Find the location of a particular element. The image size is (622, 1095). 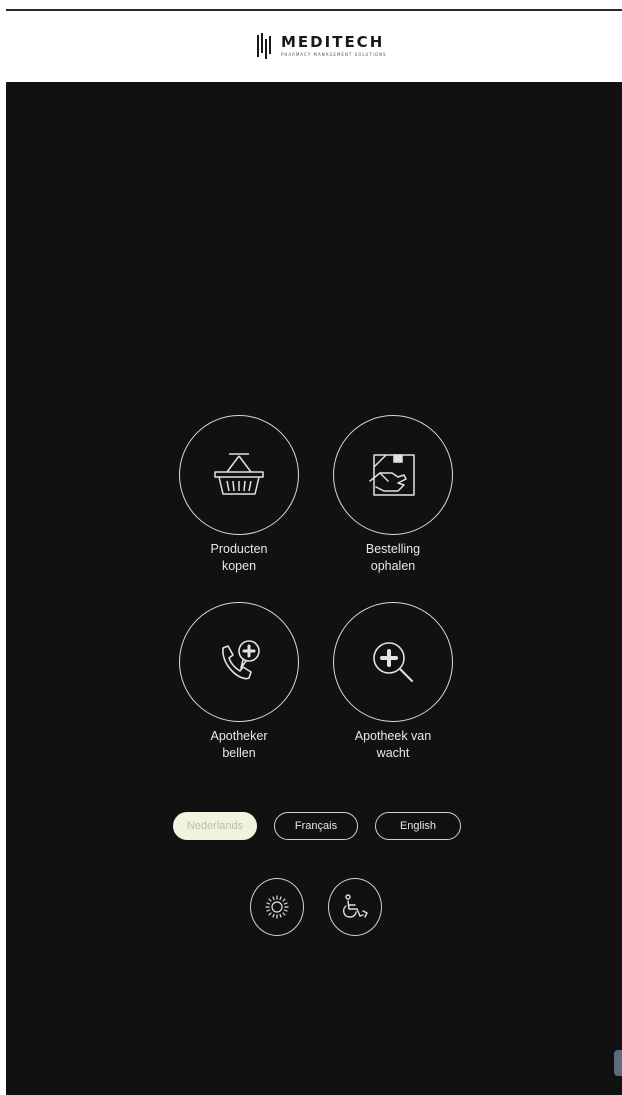

side-panel-tab is located at coordinates (618, 1063).